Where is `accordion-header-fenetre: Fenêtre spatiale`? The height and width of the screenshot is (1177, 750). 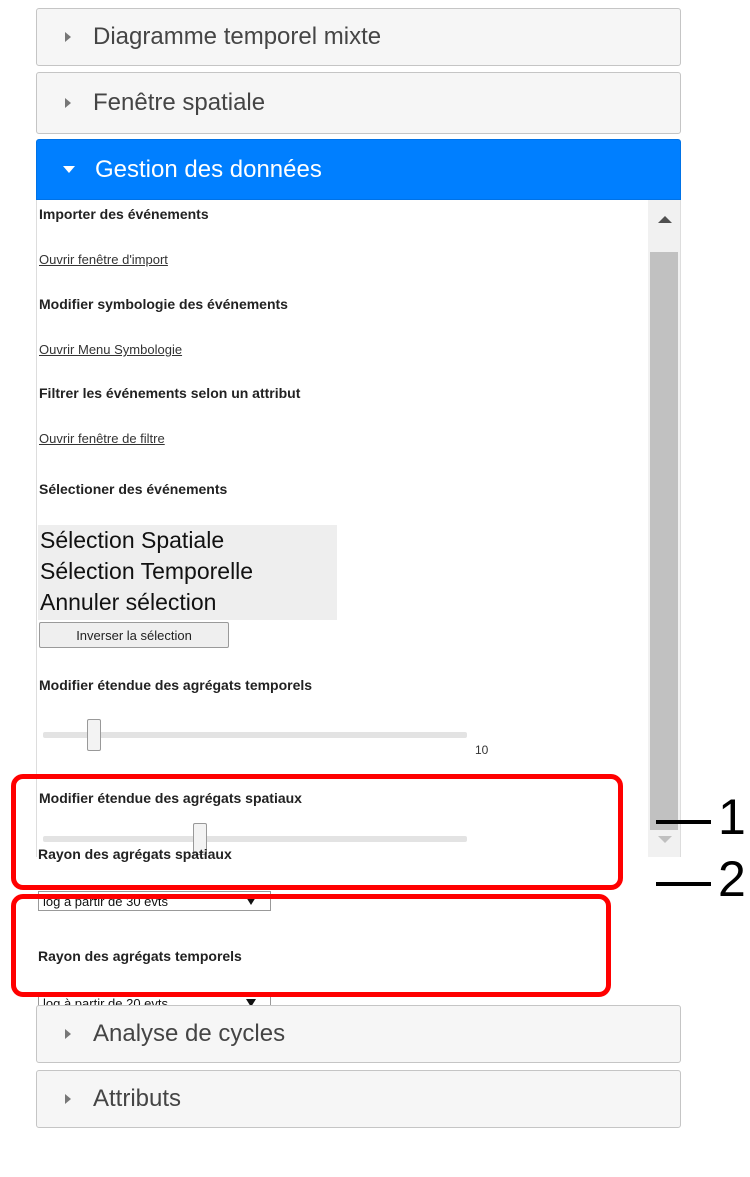 accordion-header-fenetre: Fenêtre spatiale is located at coordinates (358, 103).